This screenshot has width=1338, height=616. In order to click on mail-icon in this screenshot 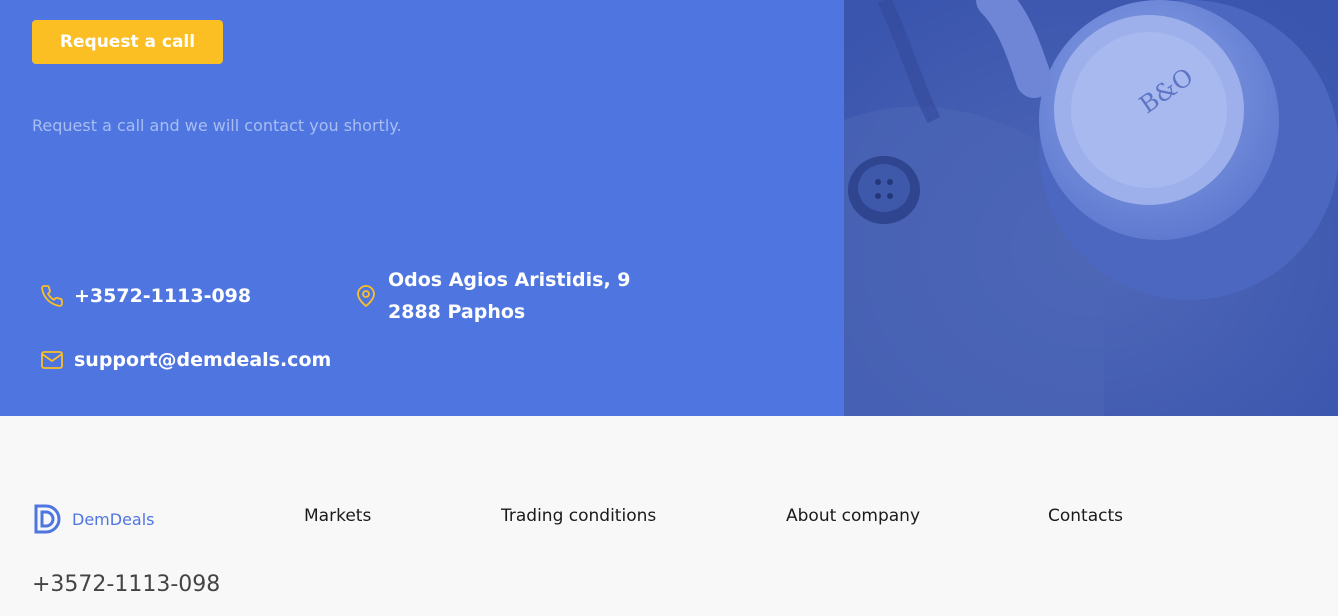, I will do `click(52, 360)`.